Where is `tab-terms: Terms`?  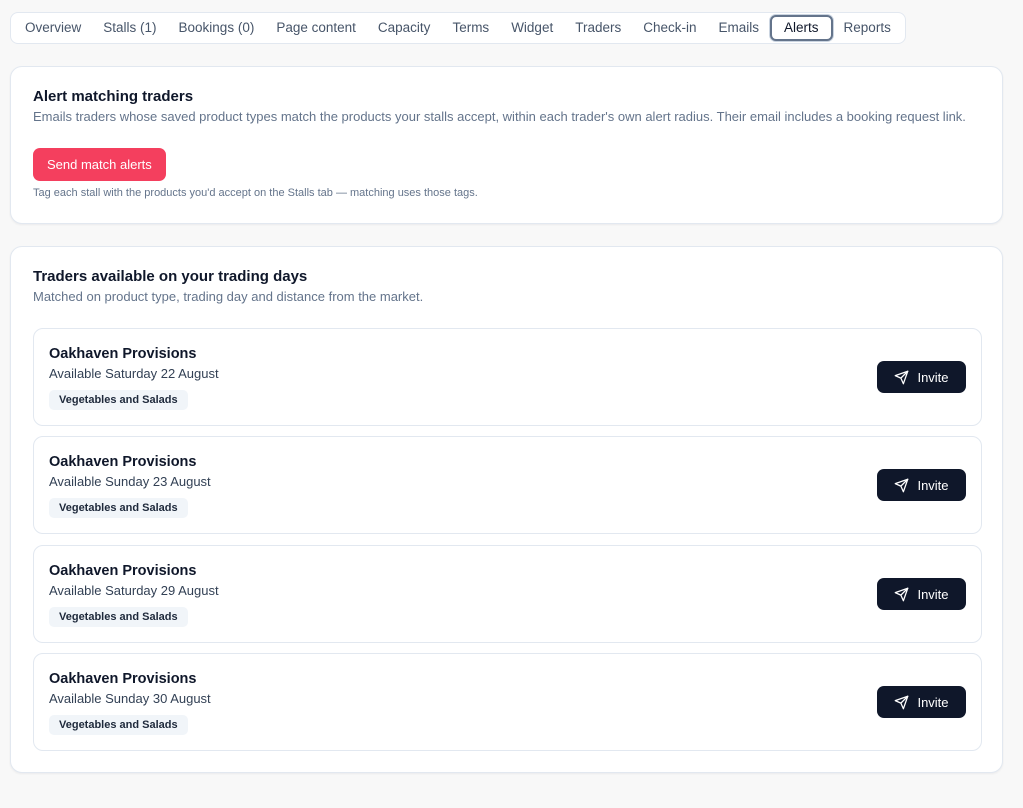
tab-terms: Terms is located at coordinates (470, 28).